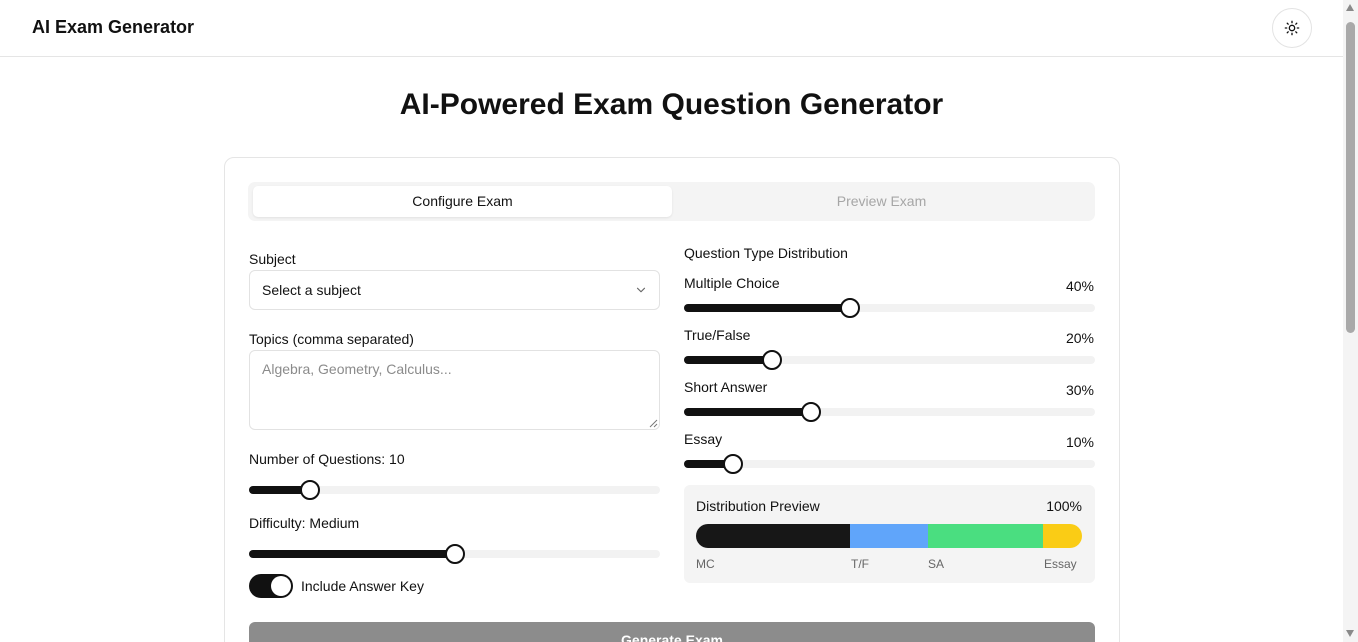 This screenshot has height=642, width=1358. Describe the element at coordinates (726, 387) in the screenshot. I see `type-label-short-answer: Short Answer` at that location.